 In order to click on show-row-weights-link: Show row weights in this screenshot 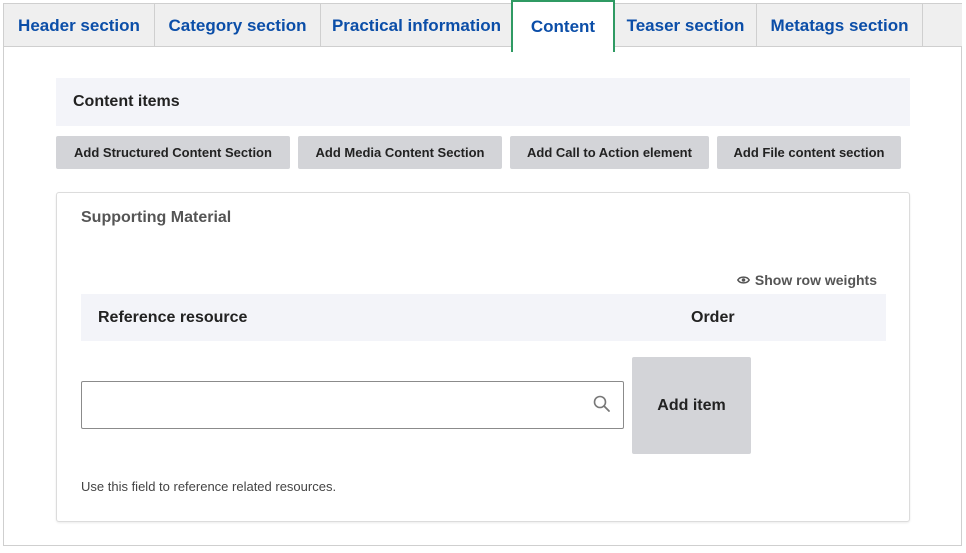, I will do `click(806, 280)`.